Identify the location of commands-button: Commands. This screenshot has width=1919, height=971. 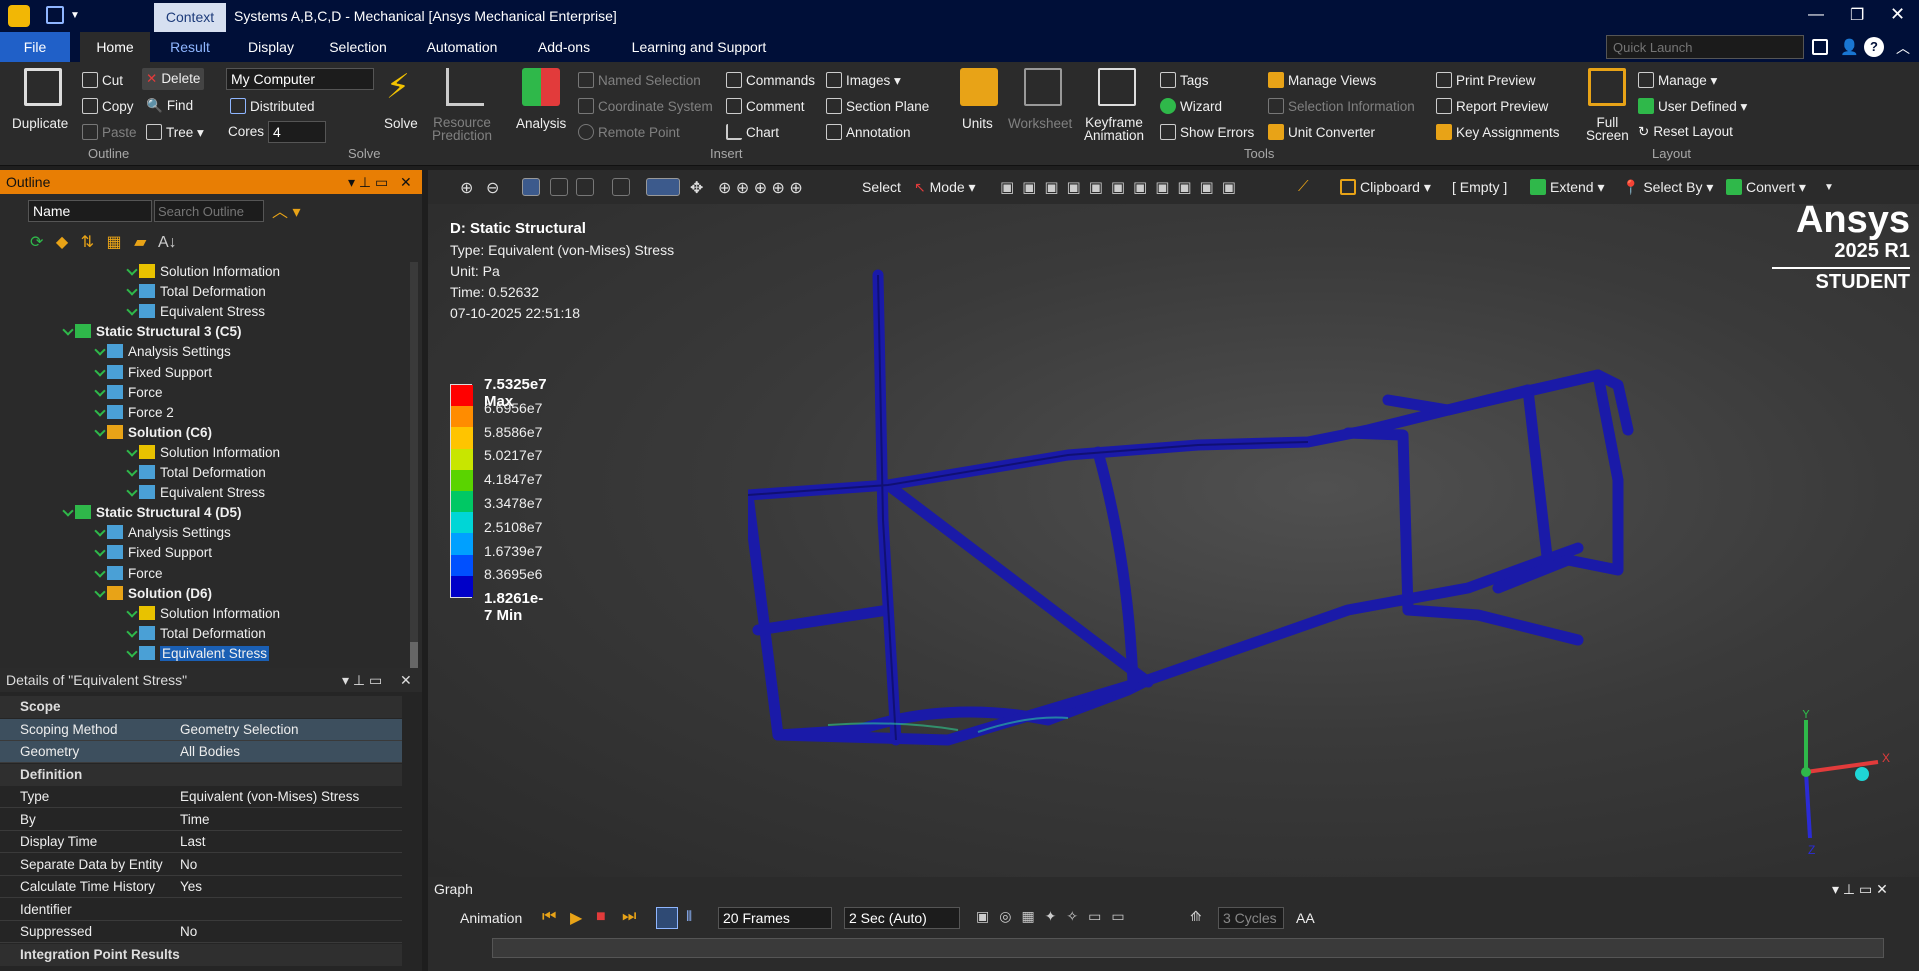
(770, 80).